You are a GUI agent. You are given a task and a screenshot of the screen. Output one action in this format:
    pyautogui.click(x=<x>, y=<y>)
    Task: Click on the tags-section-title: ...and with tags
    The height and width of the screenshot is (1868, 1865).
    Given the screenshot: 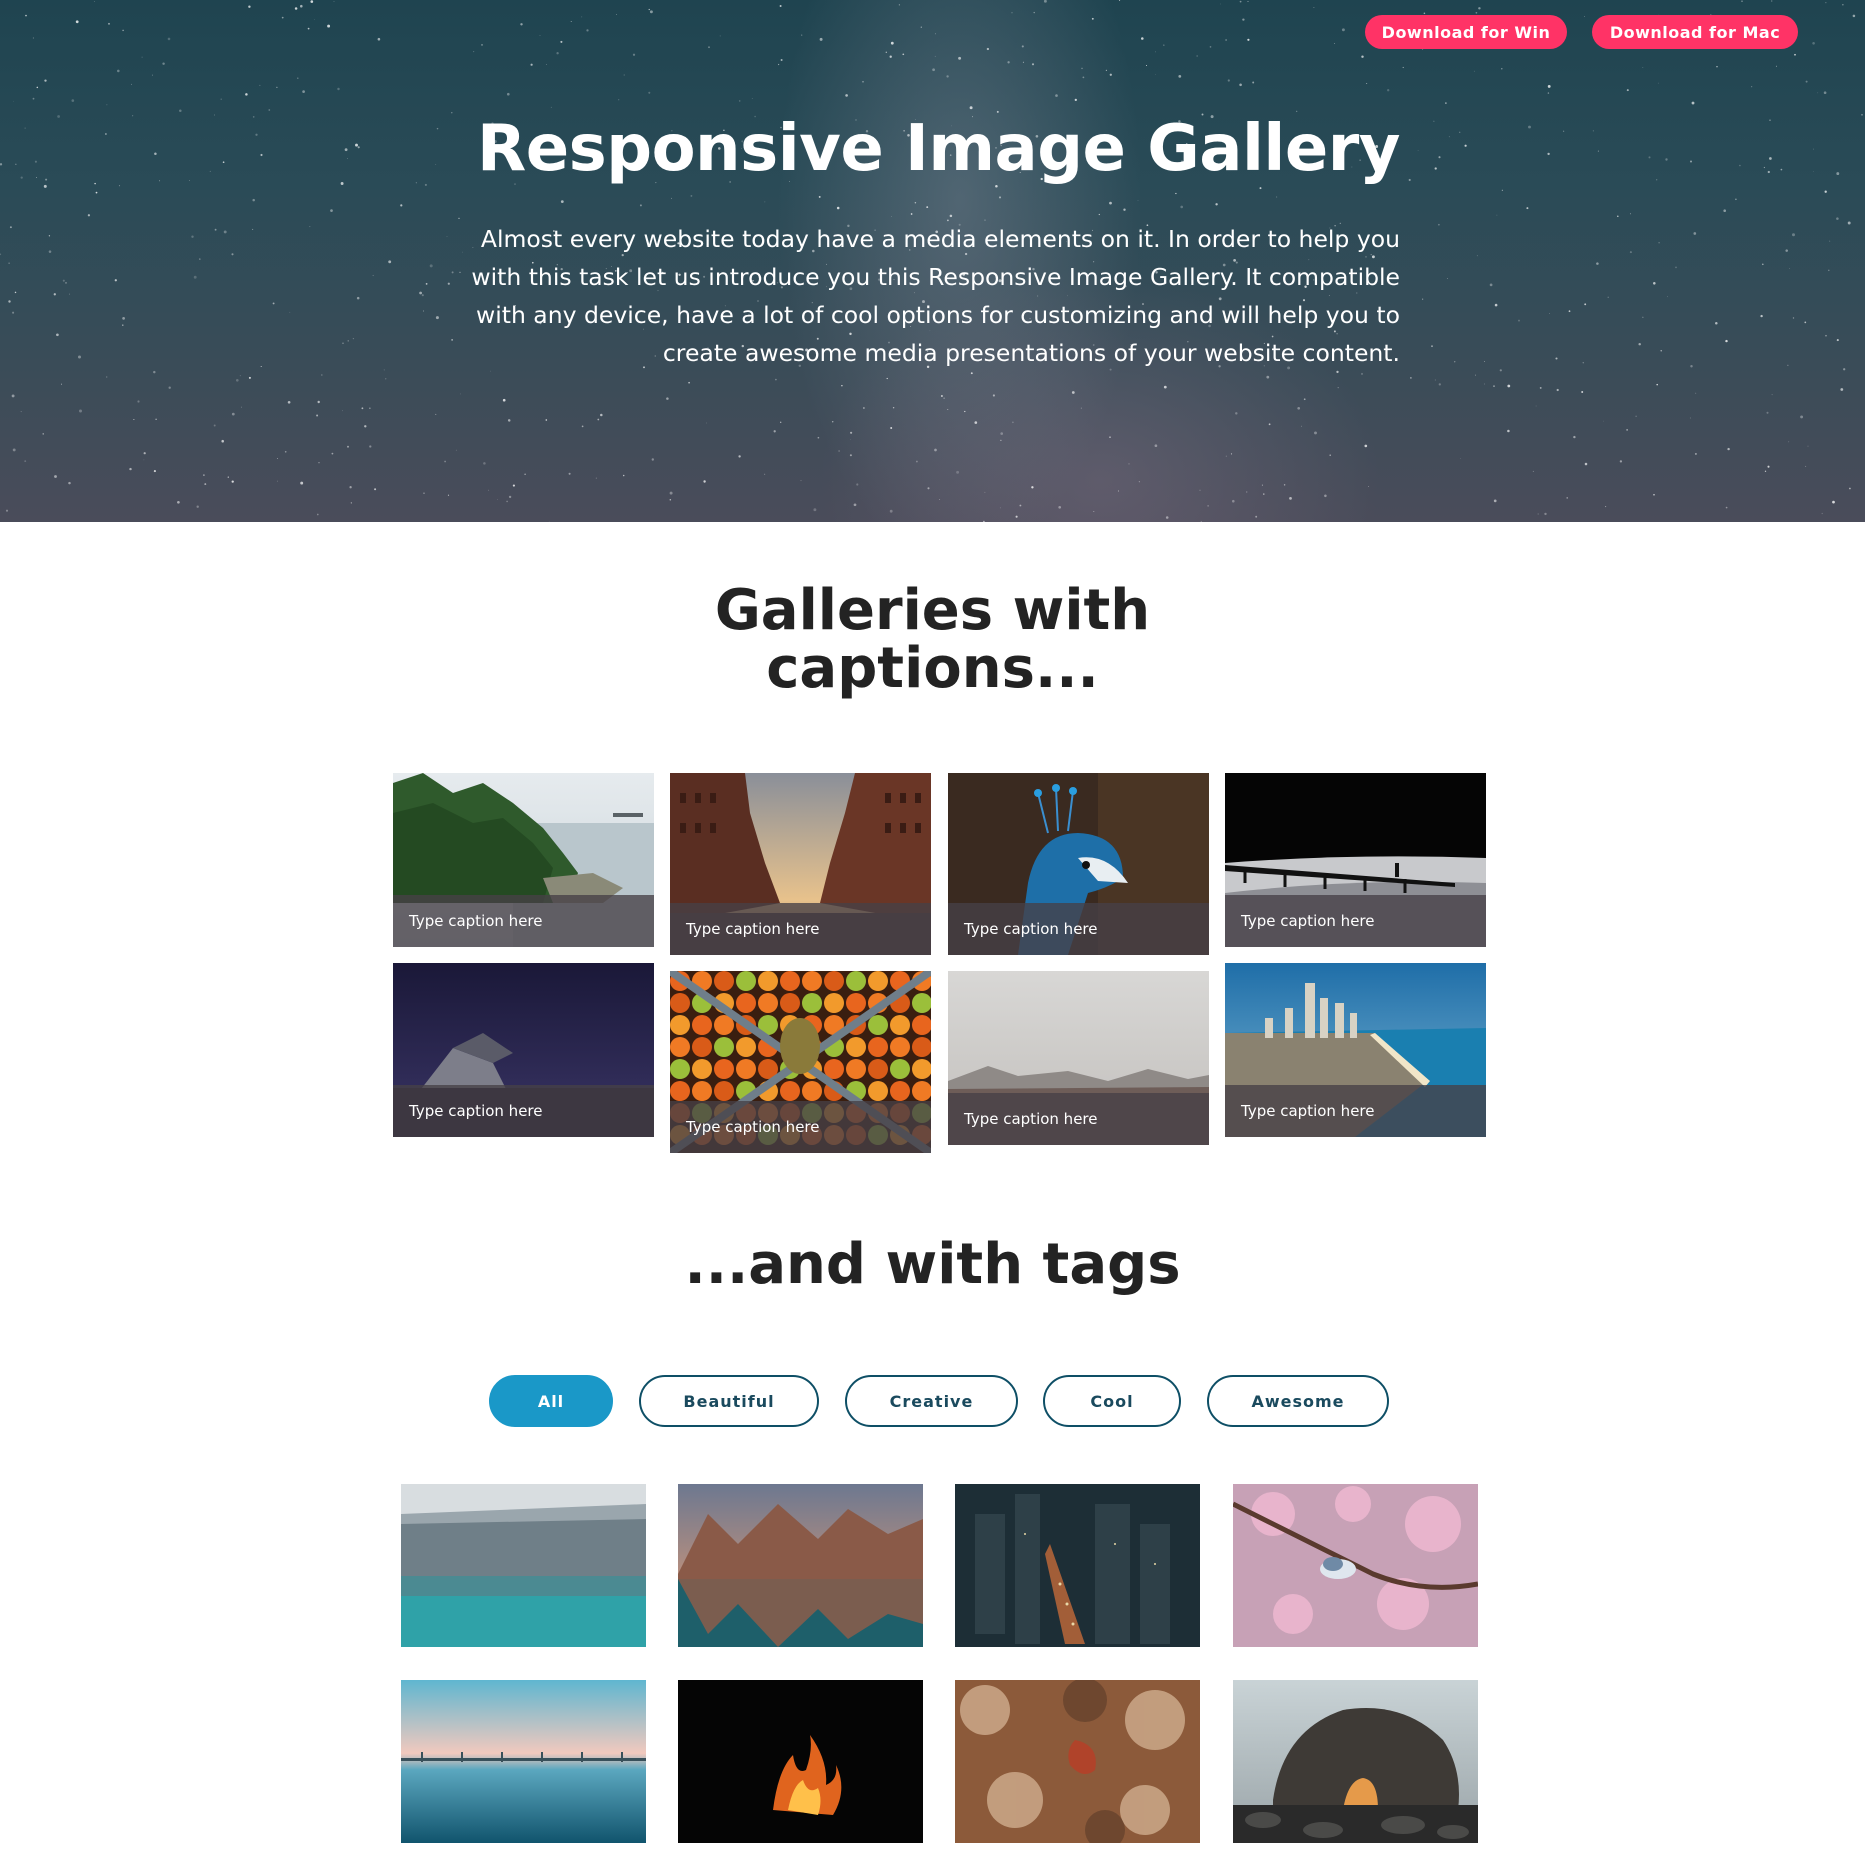 What is the action you would take?
    pyautogui.click(x=932, y=1264)
    